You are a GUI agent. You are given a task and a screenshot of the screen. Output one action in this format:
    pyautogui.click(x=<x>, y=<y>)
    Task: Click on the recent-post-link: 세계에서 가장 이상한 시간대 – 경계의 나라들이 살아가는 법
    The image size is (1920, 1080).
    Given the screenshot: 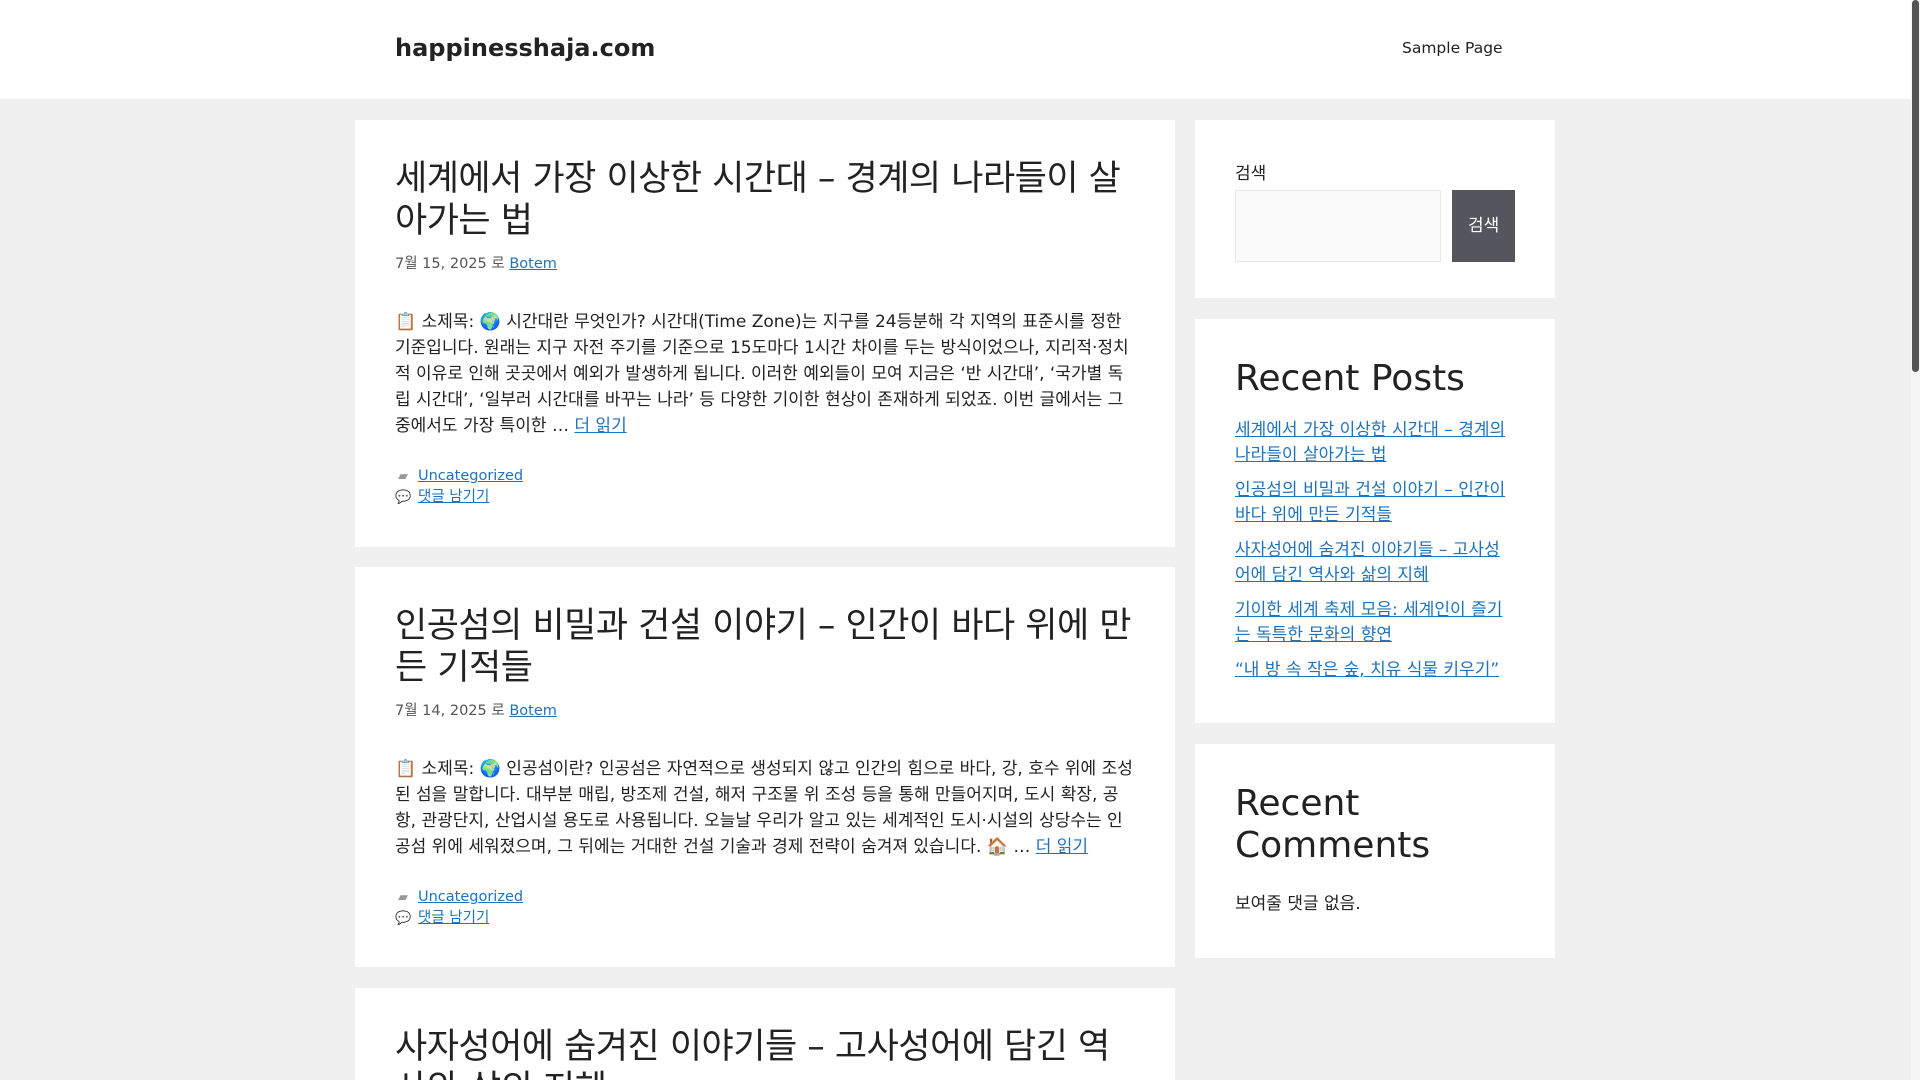 What is the action you would take?
    pyautogui.click(x=1370, y=442)
    